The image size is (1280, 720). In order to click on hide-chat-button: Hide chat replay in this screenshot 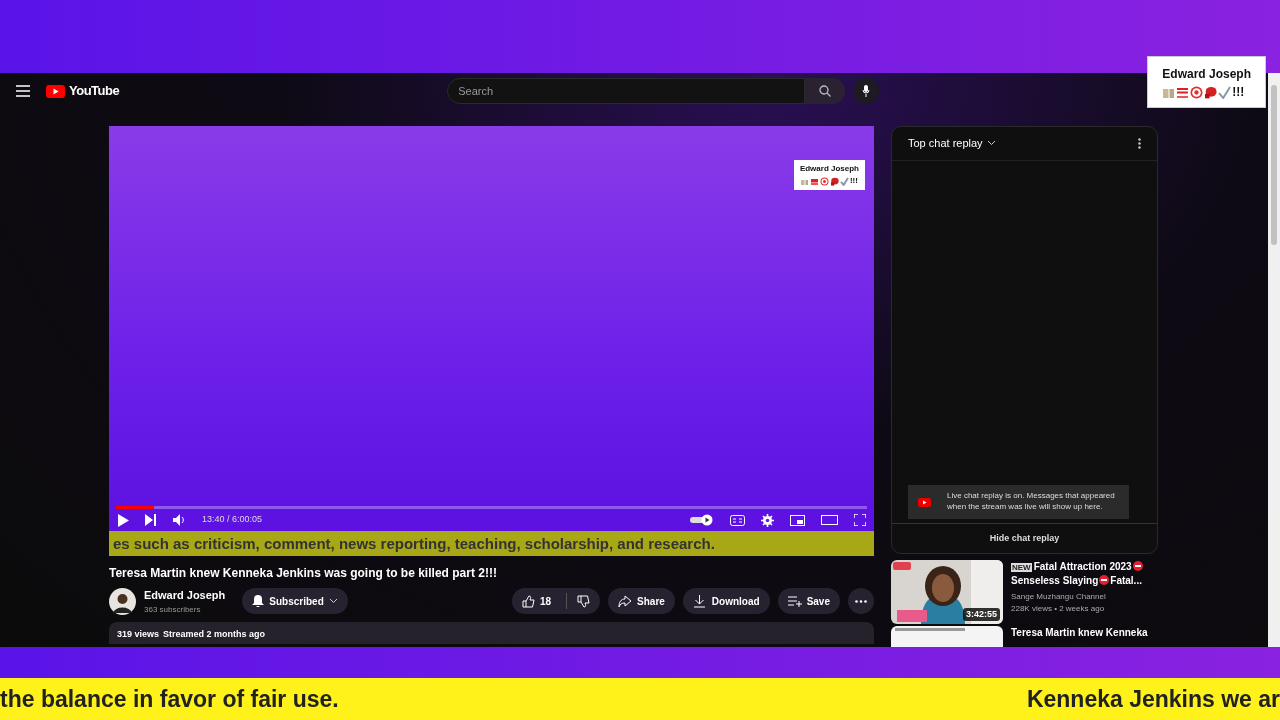, I will do `click(1024, 538)`.